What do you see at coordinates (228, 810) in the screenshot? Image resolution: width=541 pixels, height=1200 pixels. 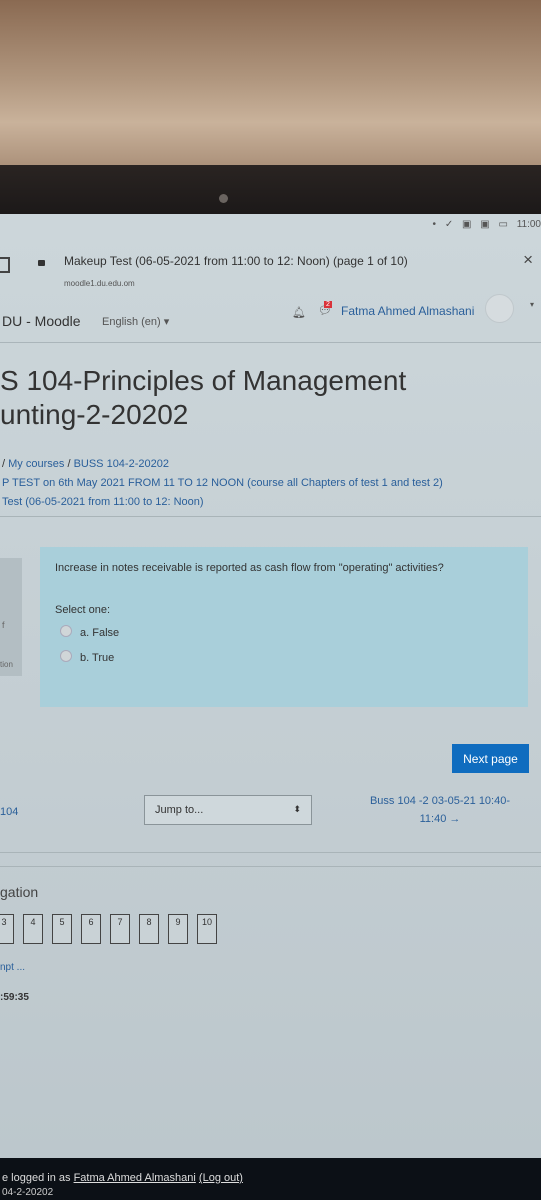 I see `jump-to-select: Jump to... ⬍` at bounding box center [228, 810].